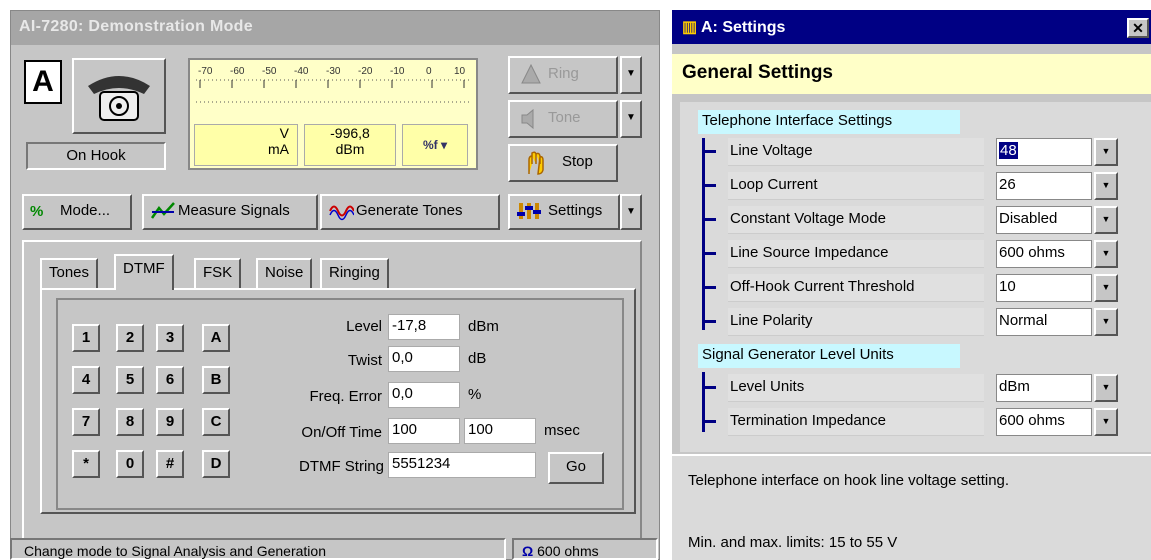 The height and width of the screenshot is (560, 1151). Describe the element at coordinates (564, 212) in the screenshot. I see `settings-button: Settings` at that location.